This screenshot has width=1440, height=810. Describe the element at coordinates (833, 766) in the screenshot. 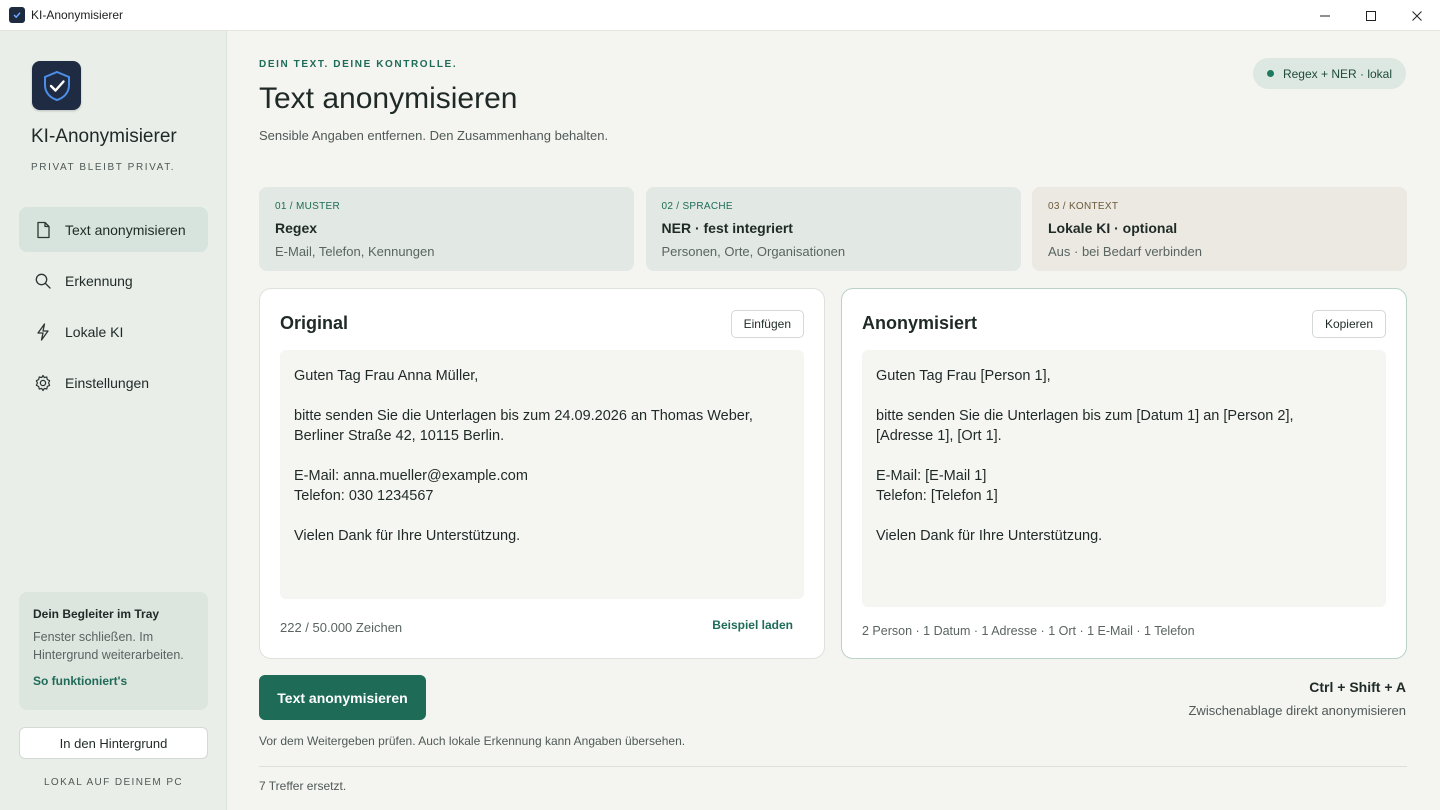

I see `divider` at that location.